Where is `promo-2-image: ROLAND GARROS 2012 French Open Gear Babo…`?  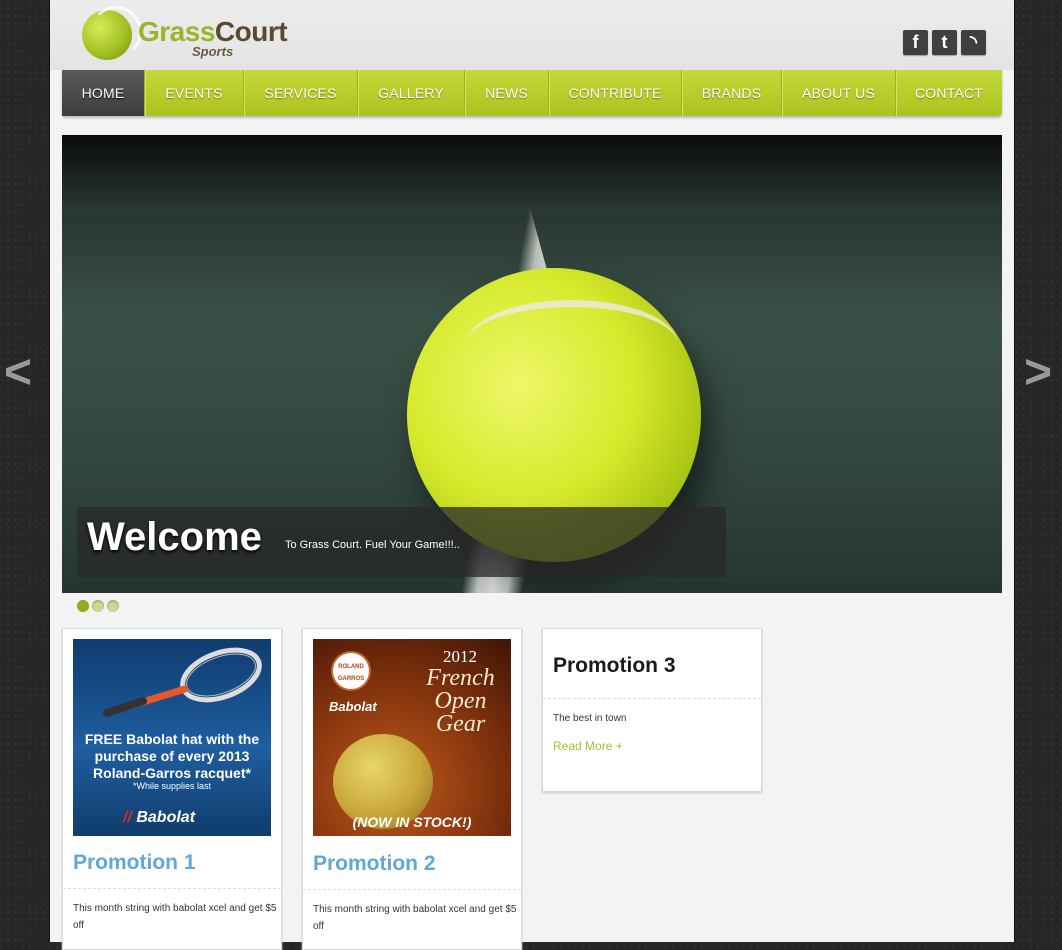 promo-2-image: ROLAND GARROS 2012 French Open Gear Babo… is located at coordinates (412, 737).